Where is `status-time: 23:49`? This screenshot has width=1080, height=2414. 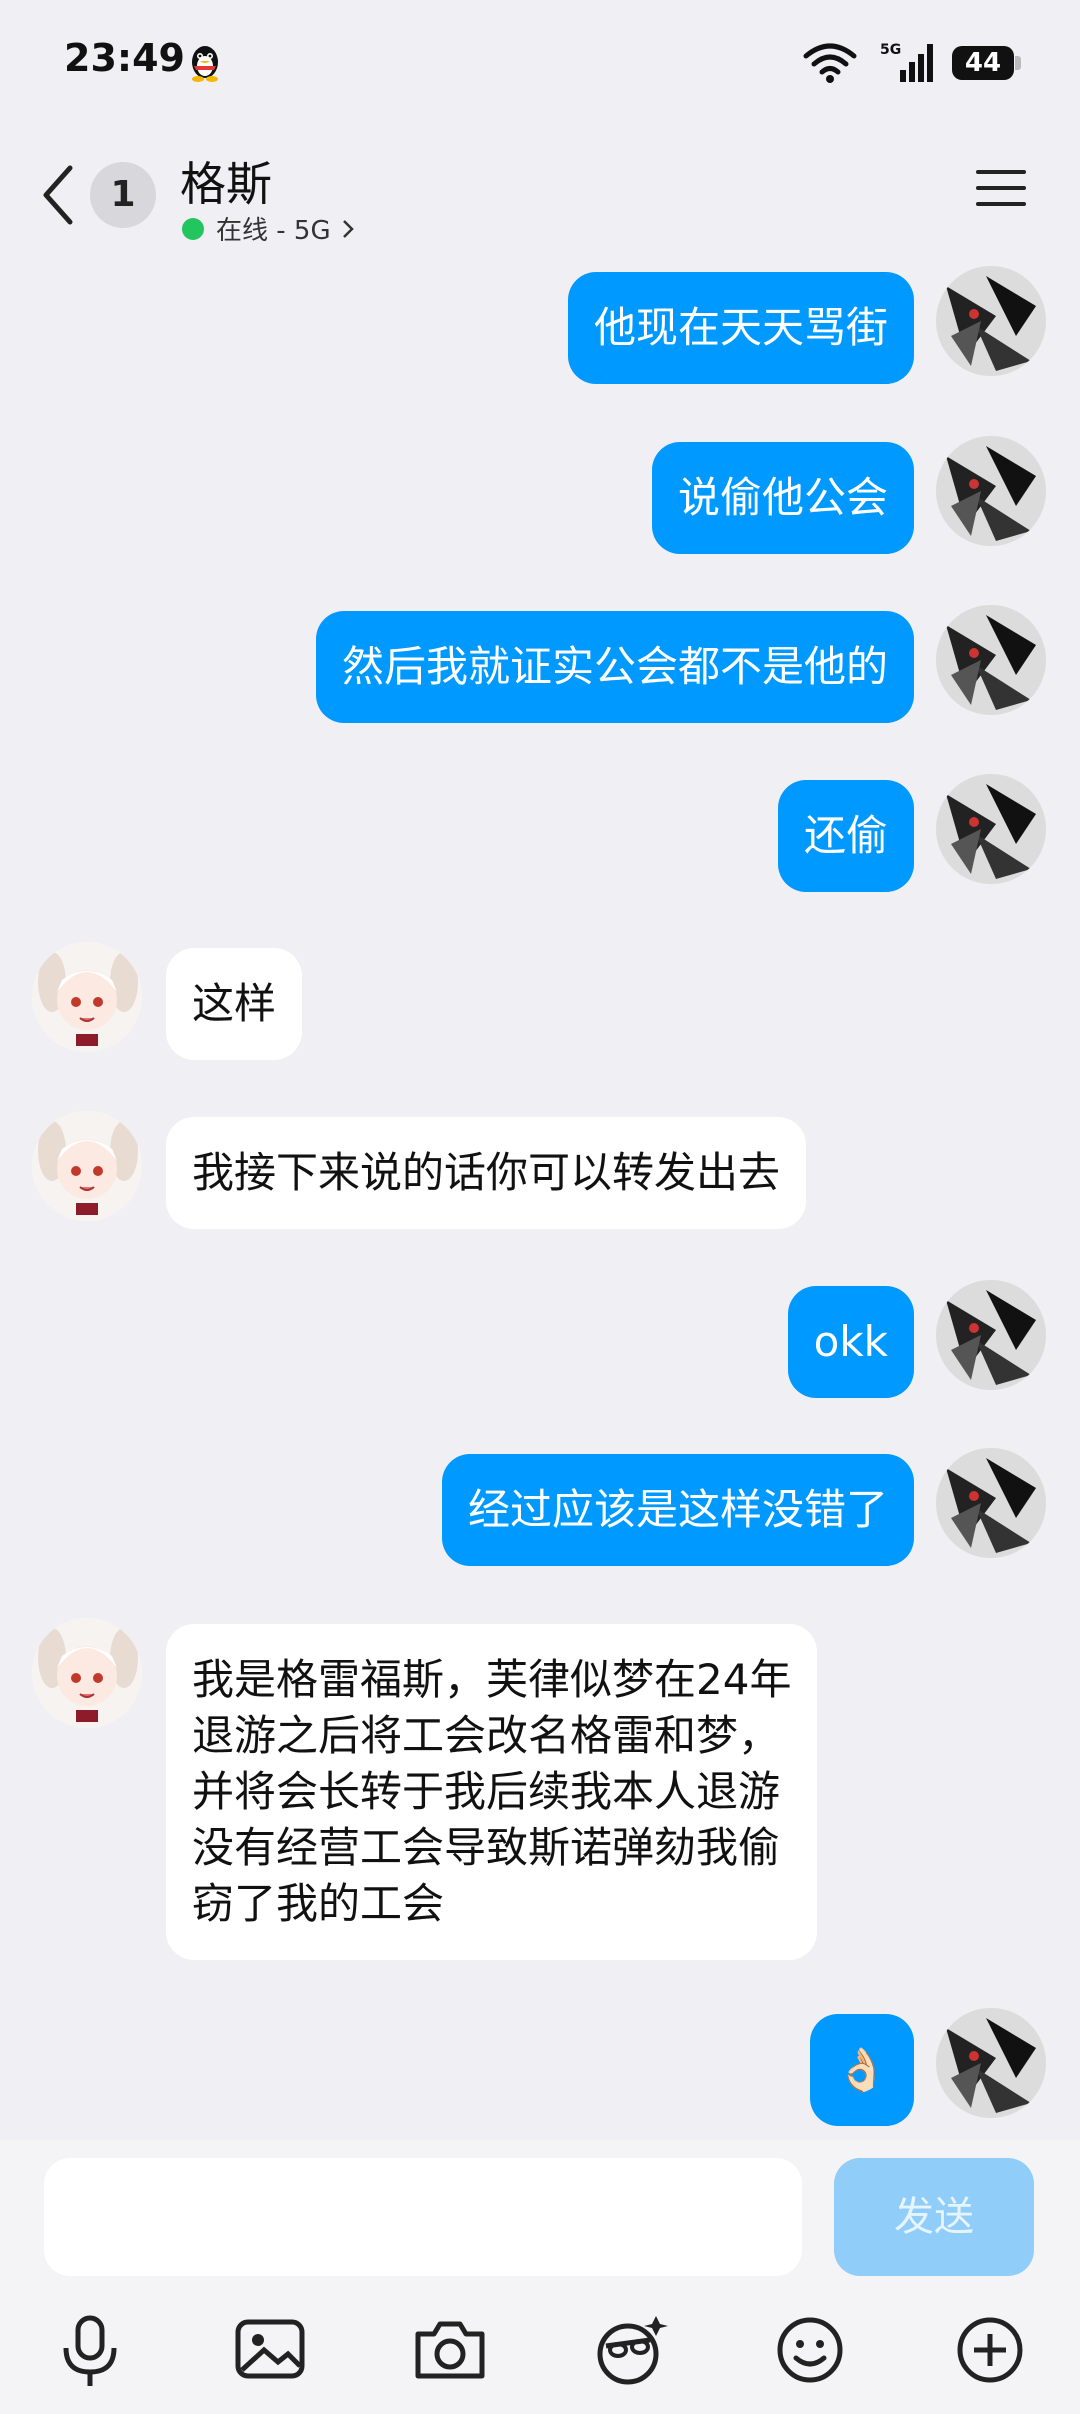 status-time: 23:49 is located at coordinates (124, 58).